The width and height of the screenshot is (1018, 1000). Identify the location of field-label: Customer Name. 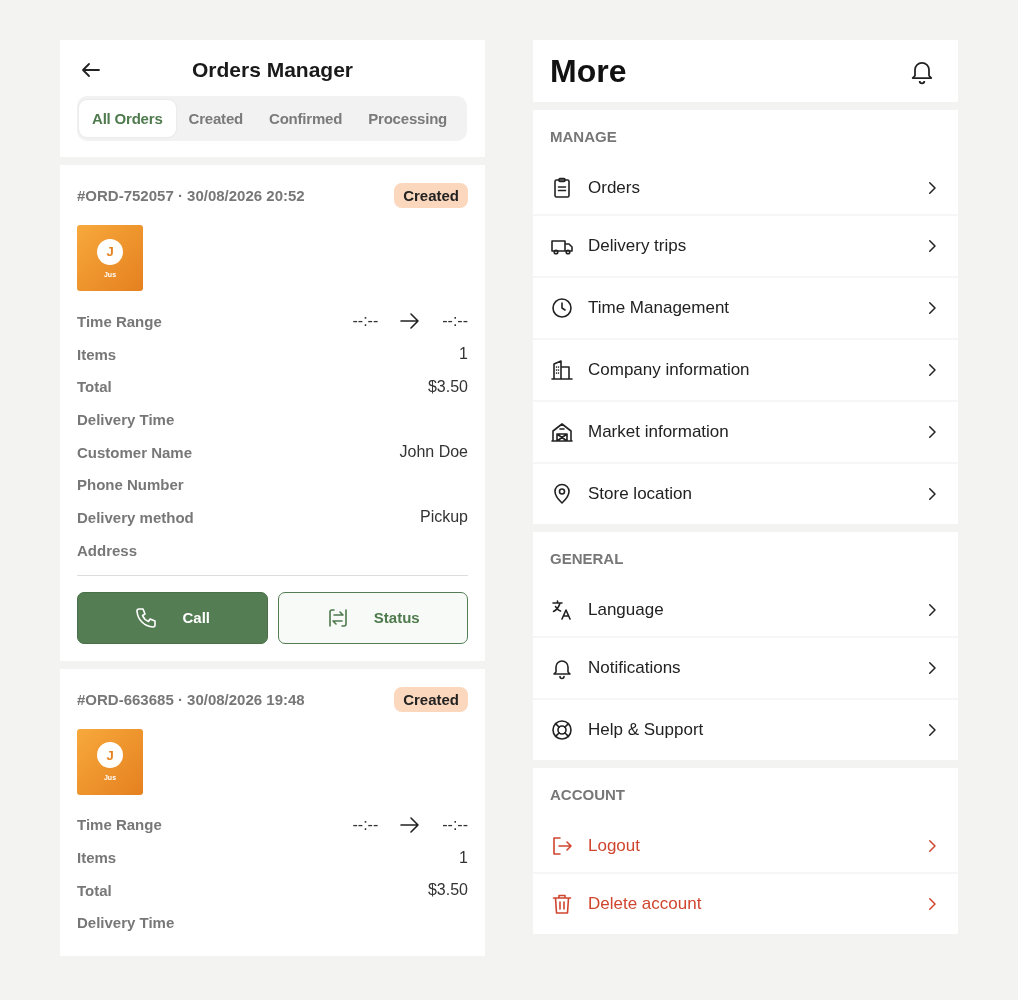
(135, 452).